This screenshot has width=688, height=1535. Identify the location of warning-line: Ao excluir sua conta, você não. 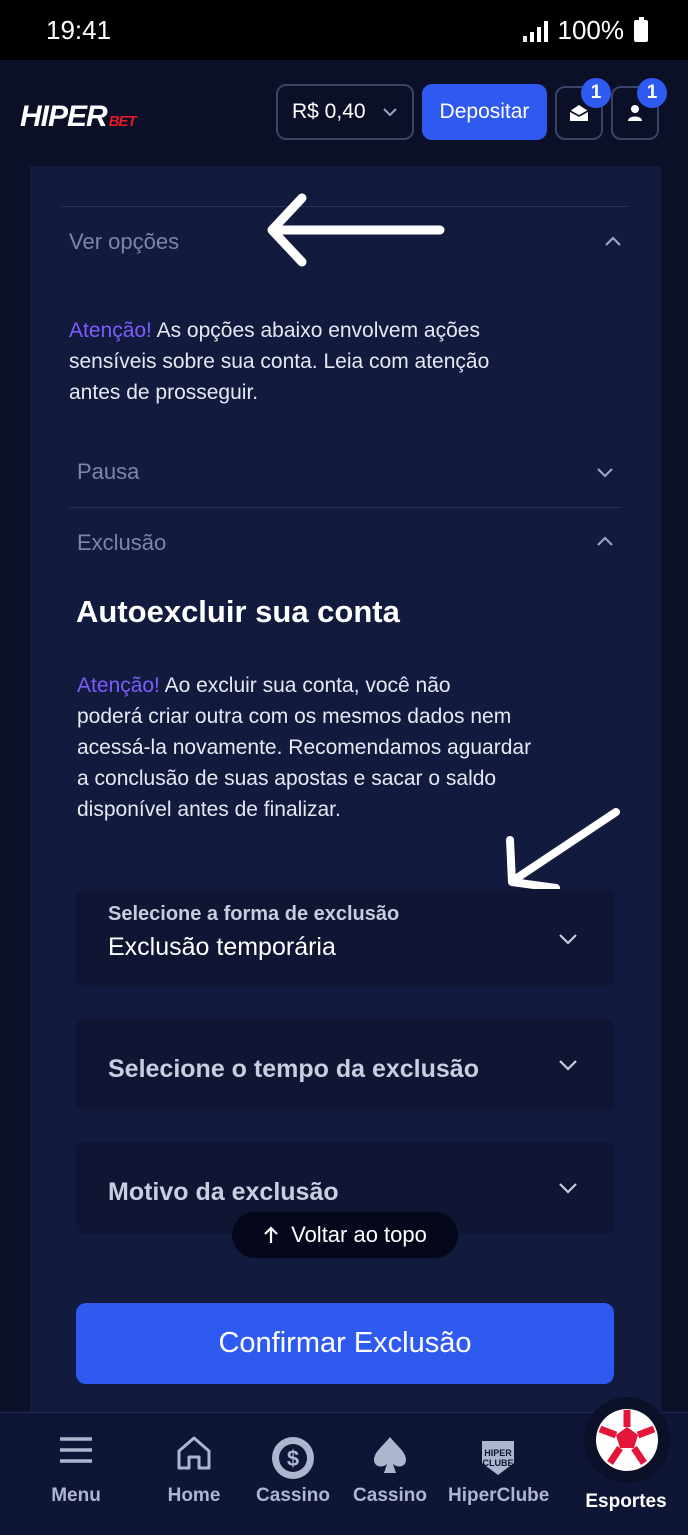
(307, 685).